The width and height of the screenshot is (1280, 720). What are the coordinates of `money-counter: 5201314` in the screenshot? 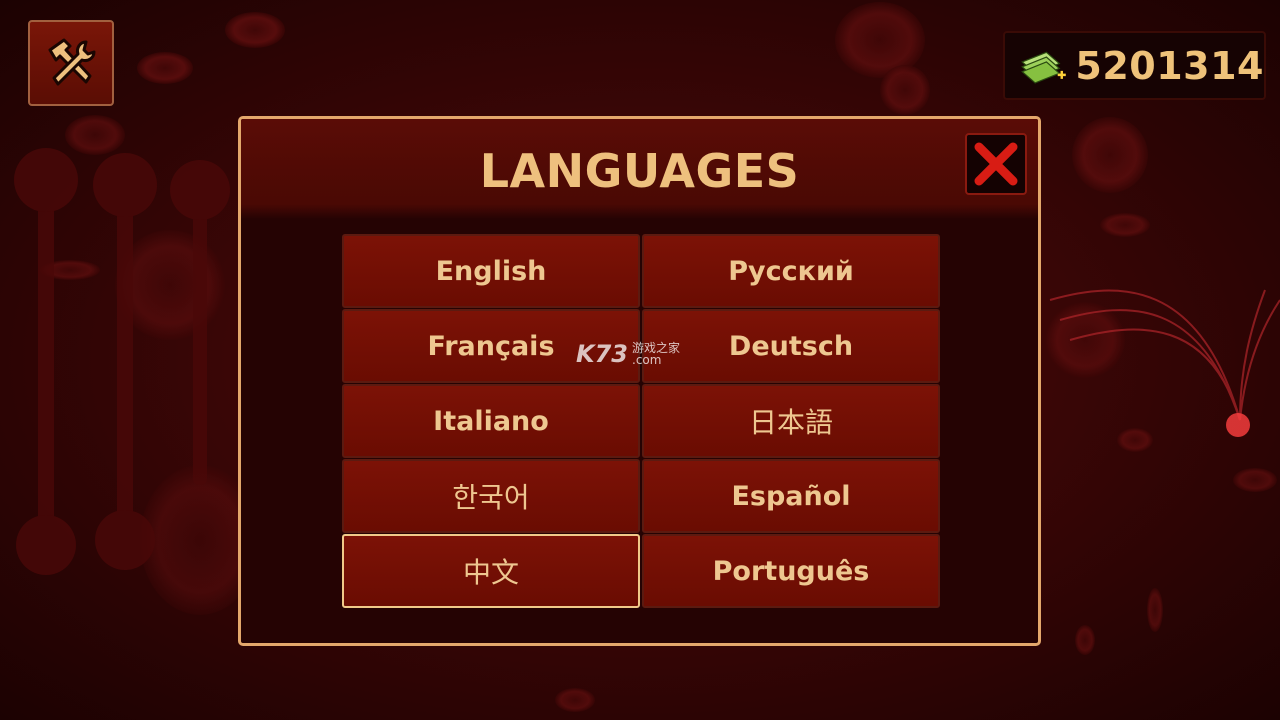 It's located at (1134, 65).